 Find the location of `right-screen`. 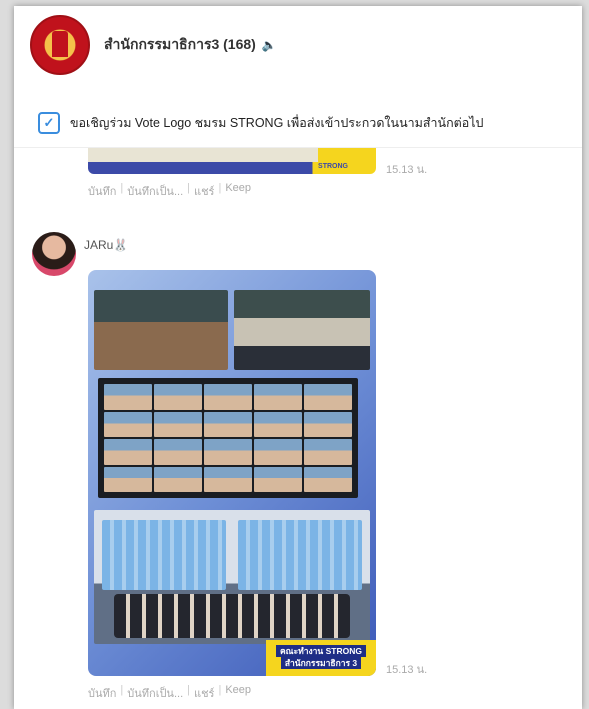

right-screen is located at coordinates (300, 555).